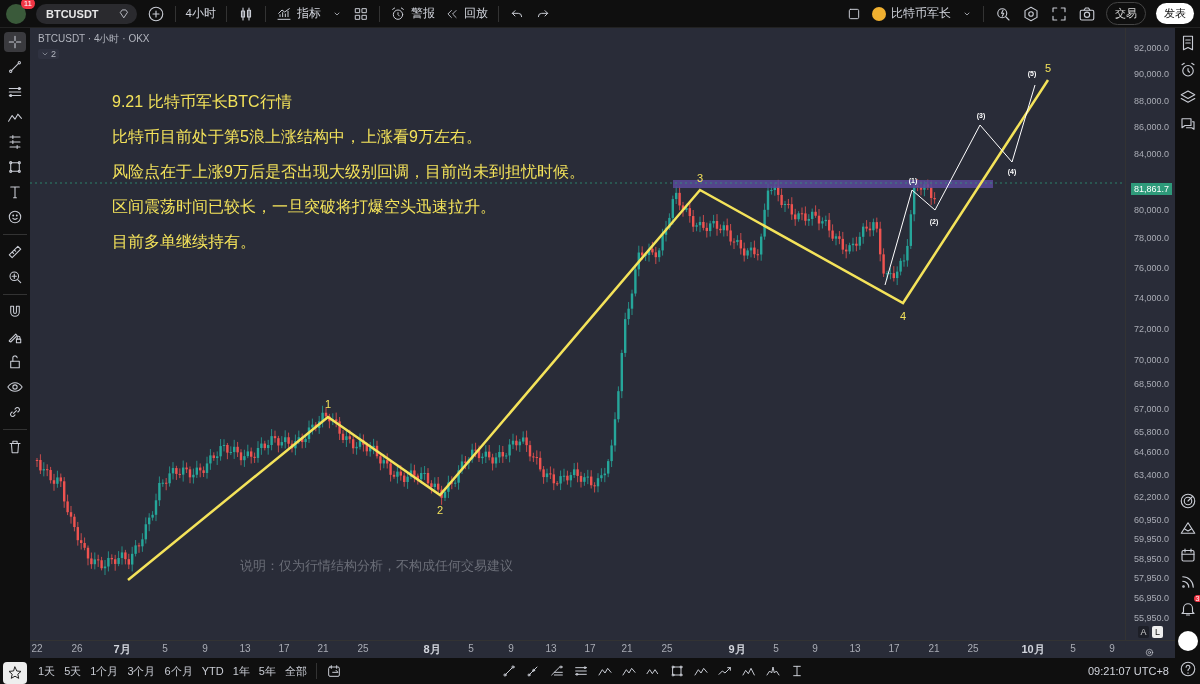 The image size is (1200, 684). I want to click on date-label: 22, so click(37, 648).